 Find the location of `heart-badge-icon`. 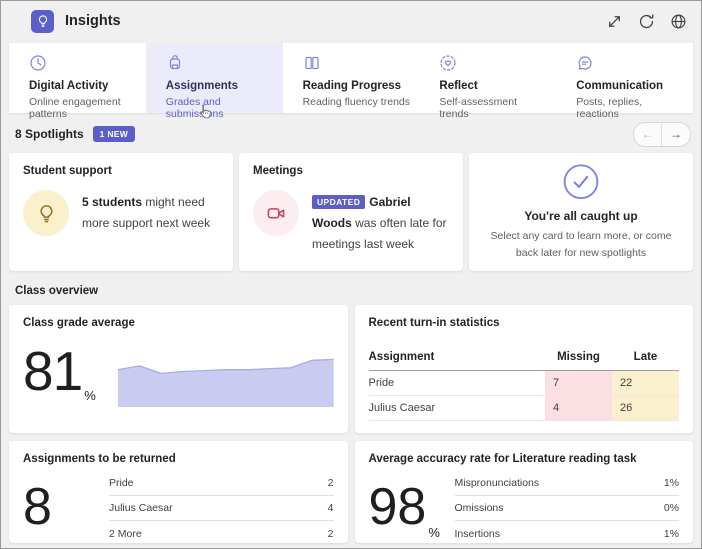

heart-badge-icon is located at coordinates (448, 63).